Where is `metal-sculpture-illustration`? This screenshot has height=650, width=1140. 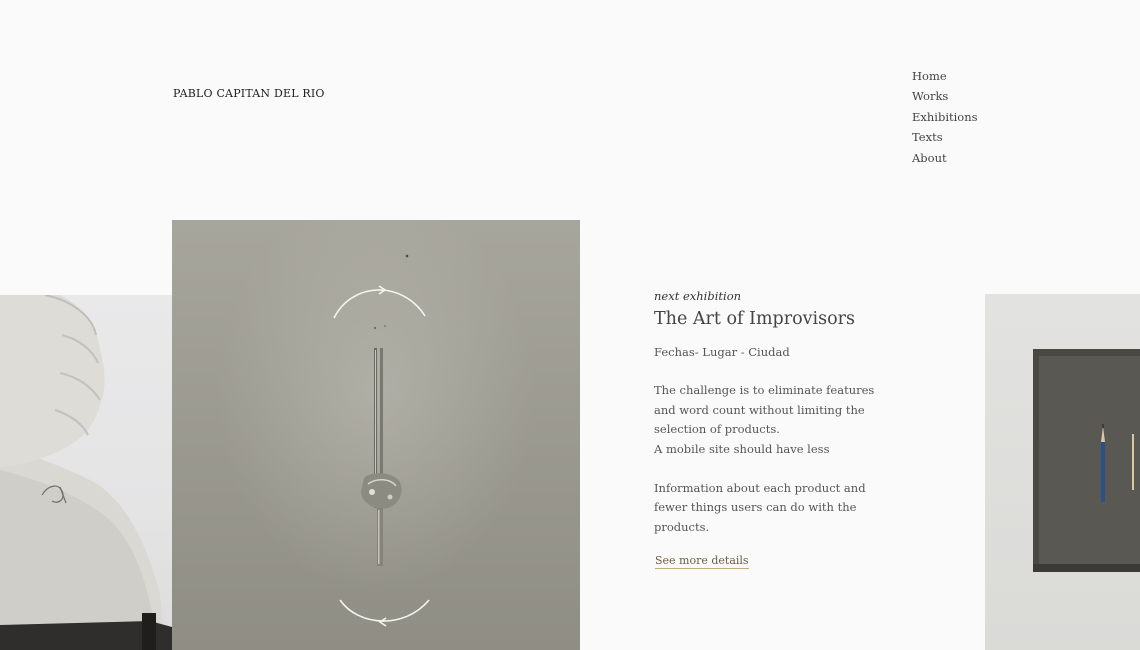
metal-sculpture-illustration is located at coordinates (381, 440).